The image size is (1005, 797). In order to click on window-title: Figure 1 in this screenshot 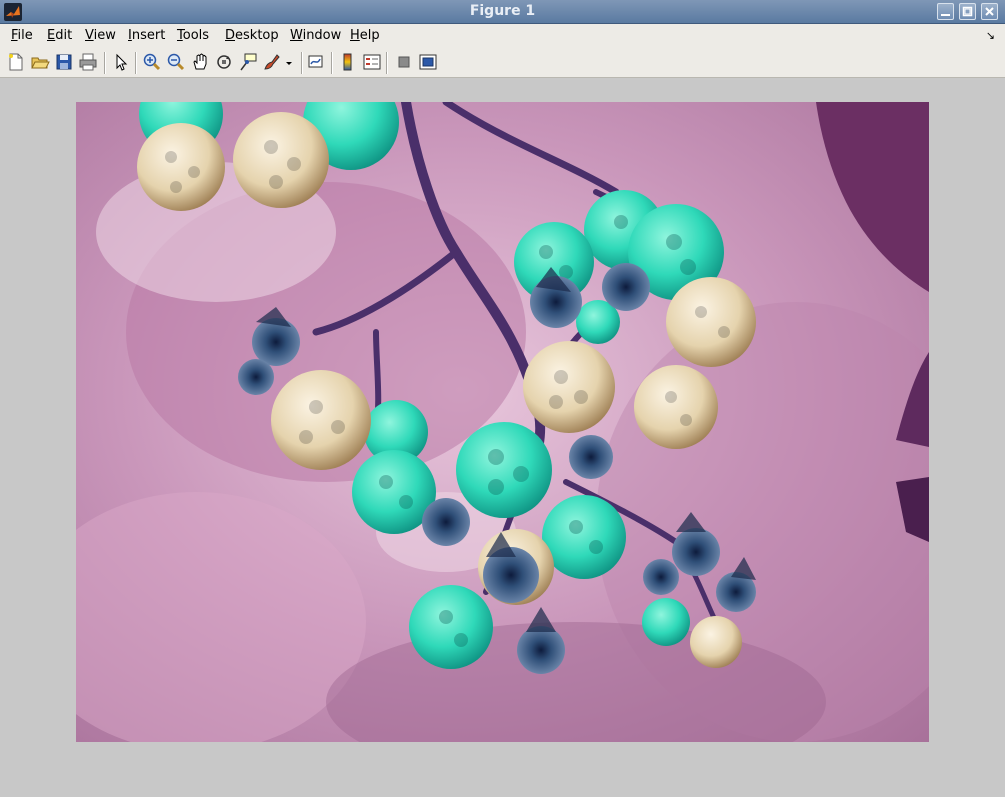, I will do `click(502, 11)`.